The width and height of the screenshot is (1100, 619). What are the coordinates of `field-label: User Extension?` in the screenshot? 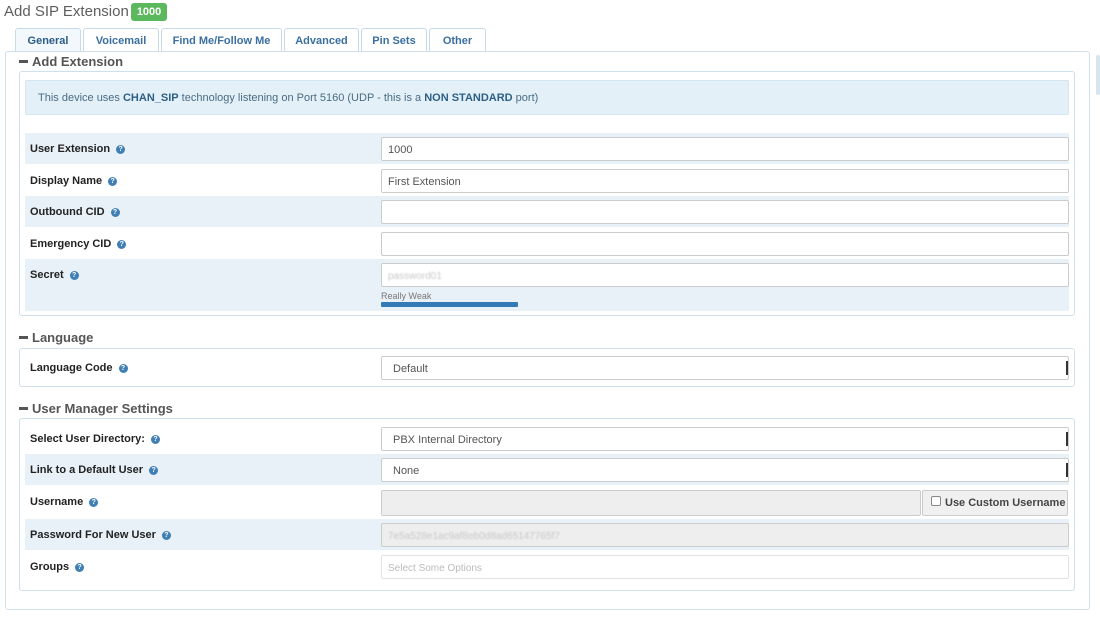 It's located at (78, 149).